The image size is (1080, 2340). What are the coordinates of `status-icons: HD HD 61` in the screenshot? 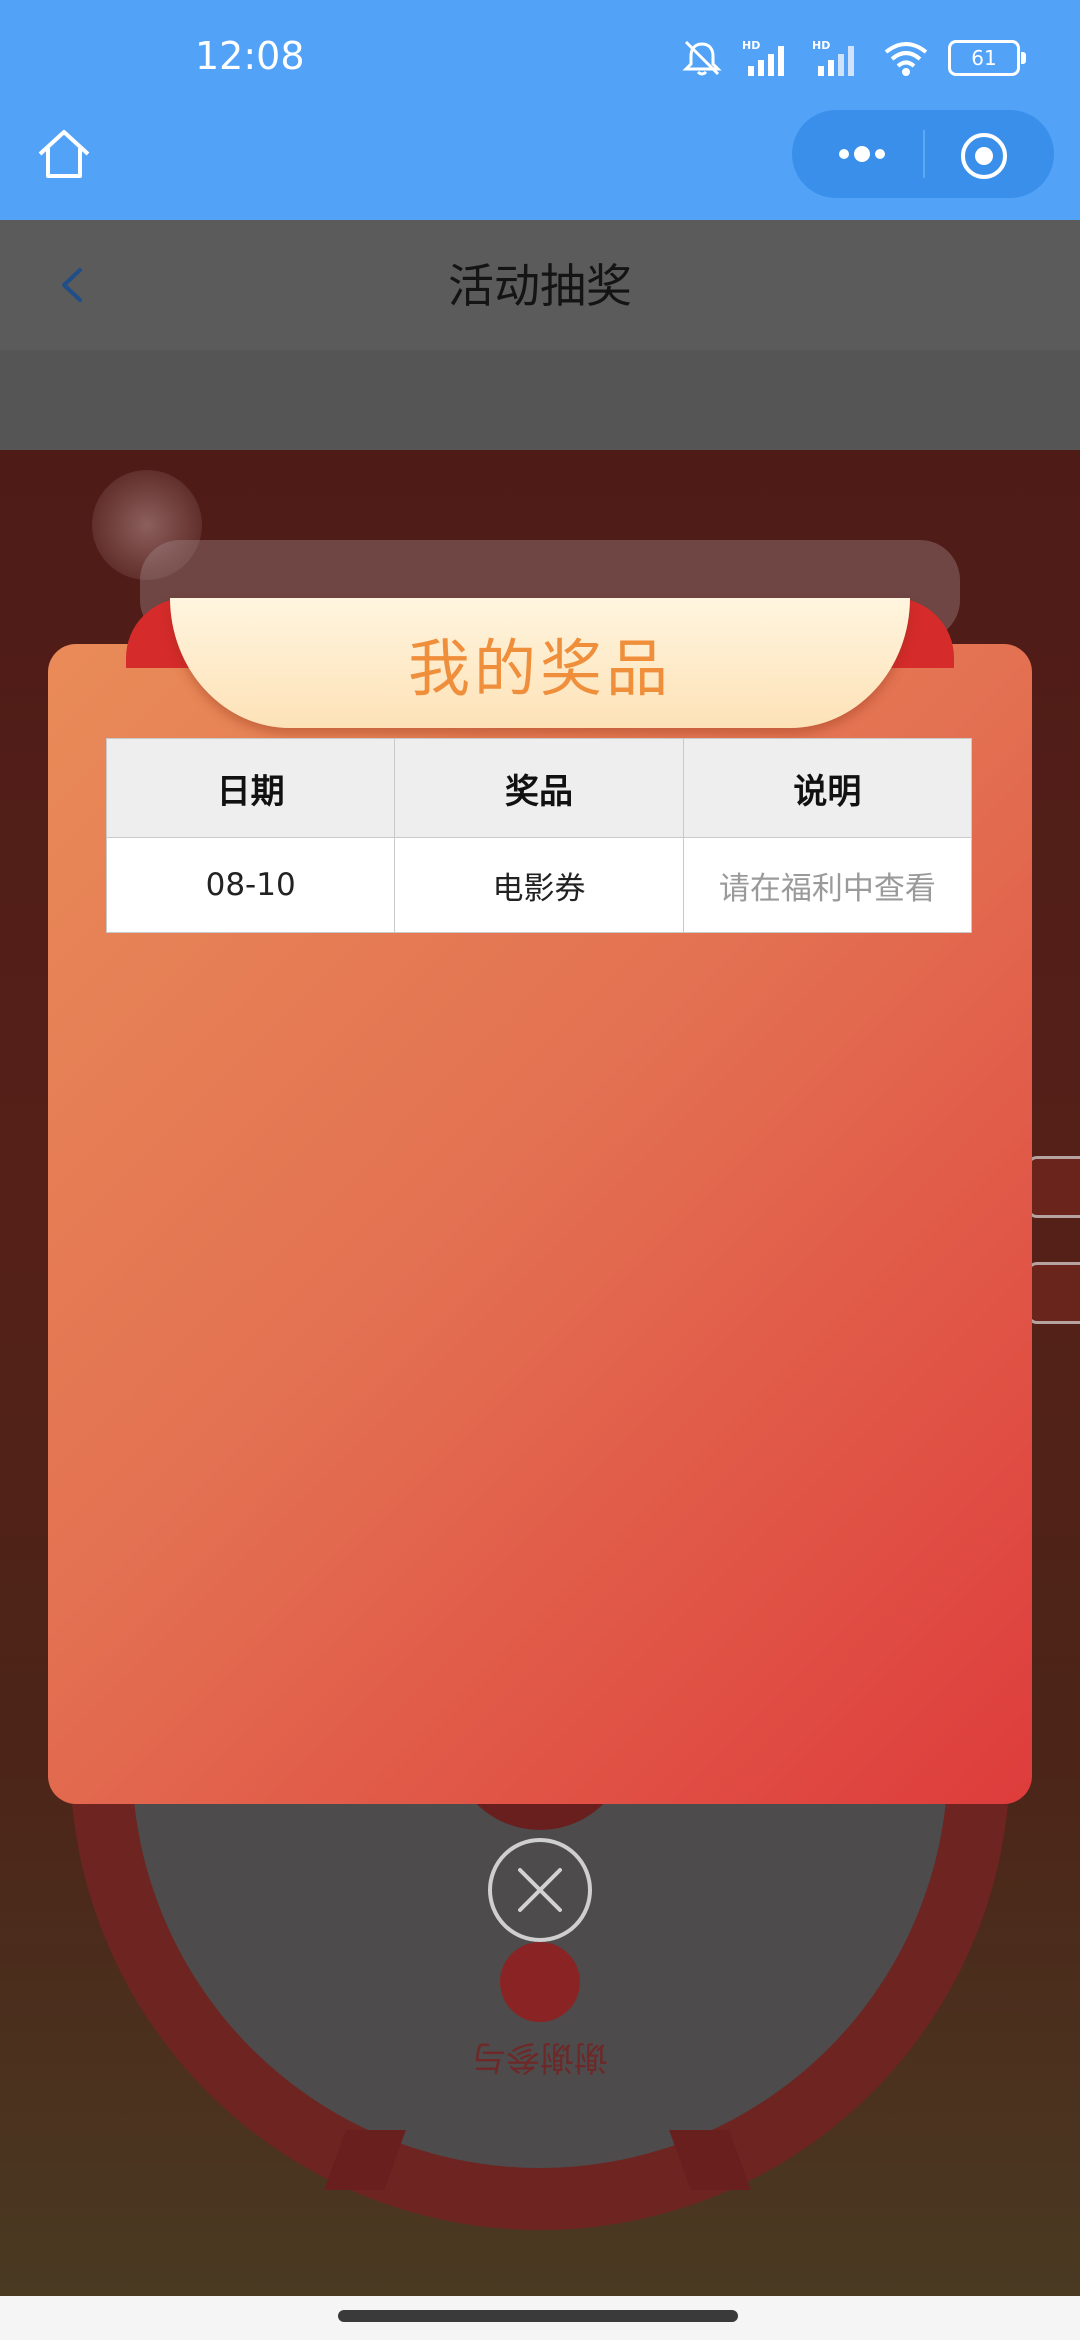 It's located at (853, 58).